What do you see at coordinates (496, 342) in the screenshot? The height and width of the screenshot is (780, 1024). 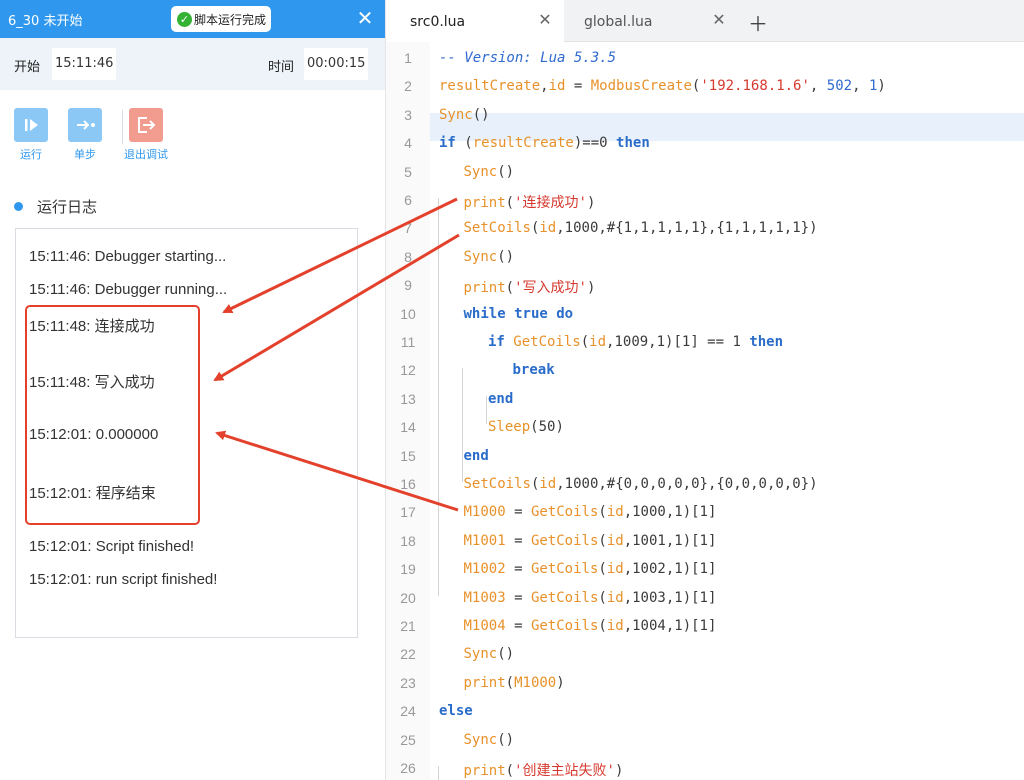 I see `code-token: if` at bounding box center [496, 342].